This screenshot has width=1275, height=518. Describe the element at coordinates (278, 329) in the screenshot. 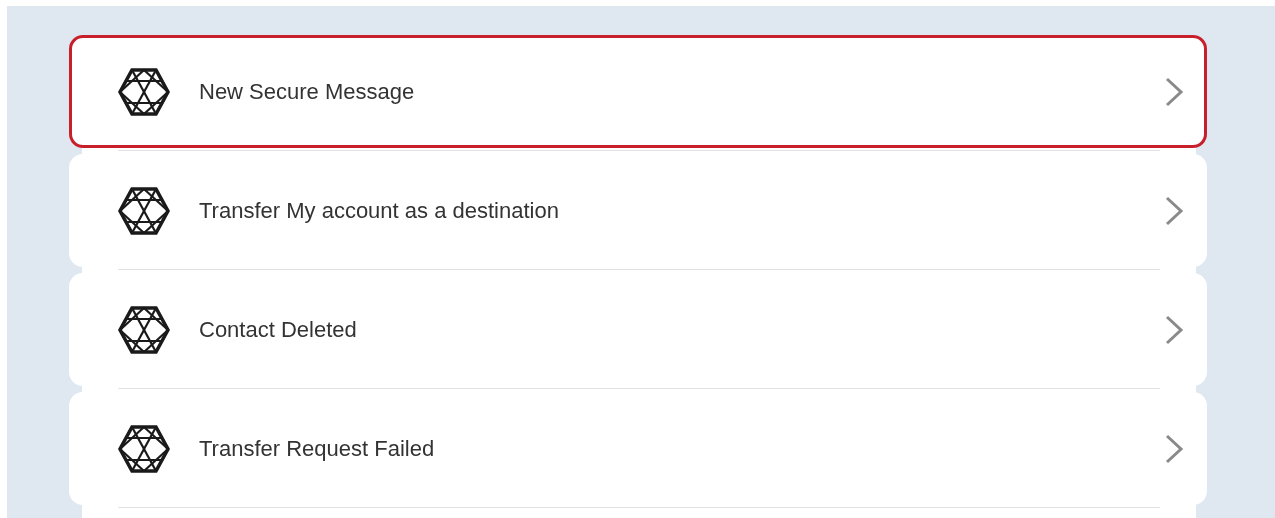

I see `item-label: Contact Deleted` at that location.